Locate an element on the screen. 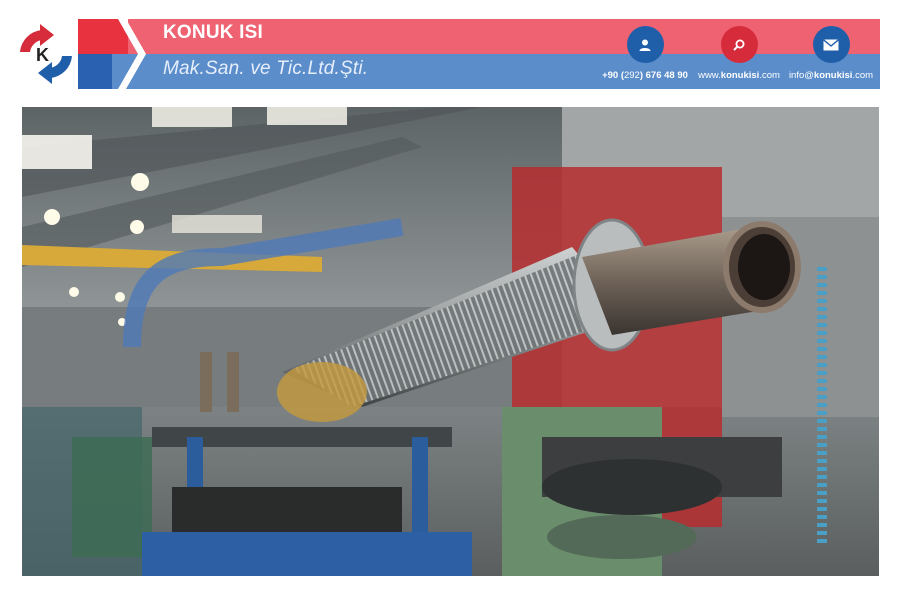  konuk-logo: K is located at coordinates (46, 54).